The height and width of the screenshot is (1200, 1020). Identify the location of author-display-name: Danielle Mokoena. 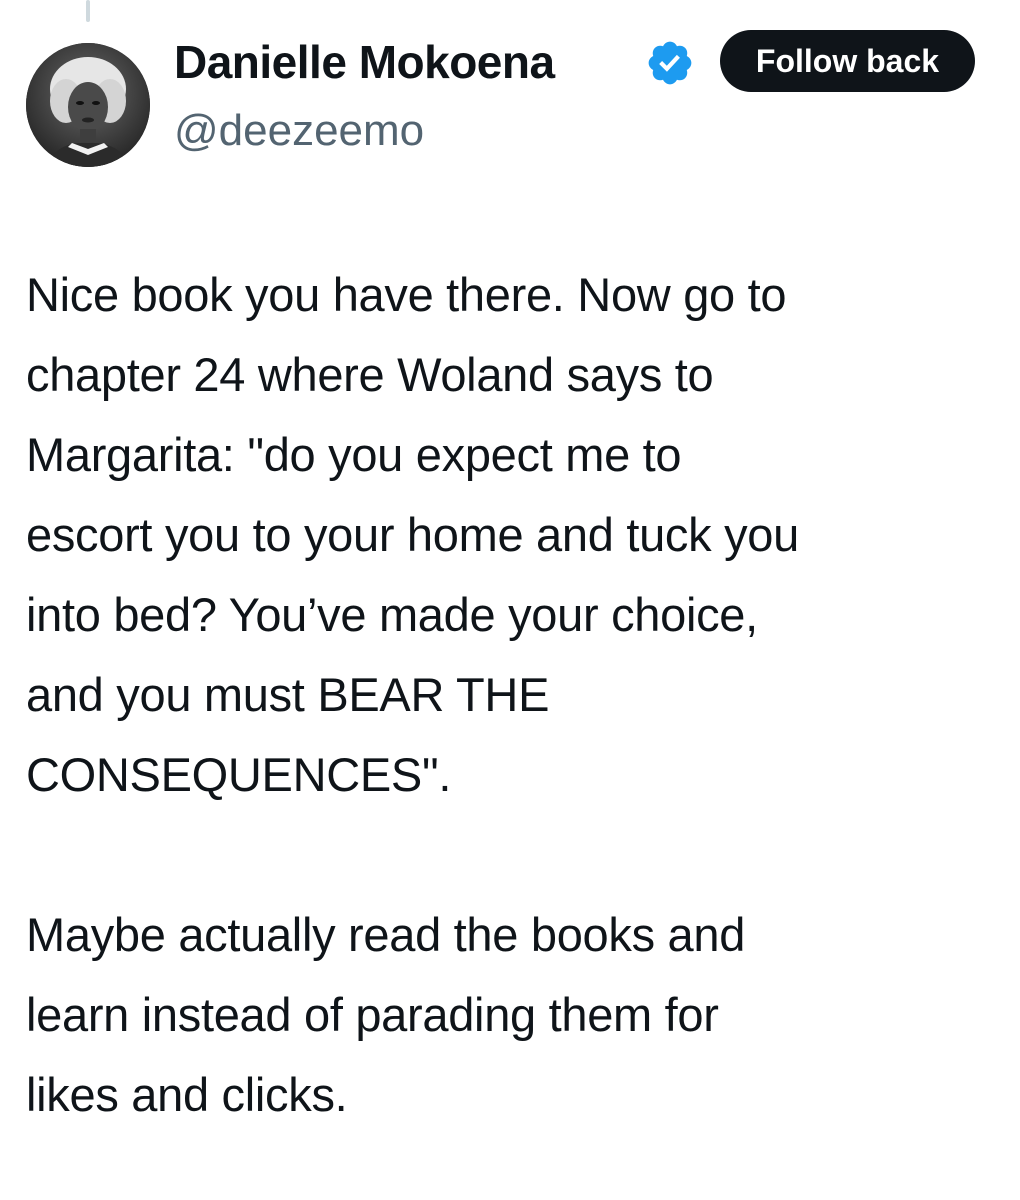
(364, 62).